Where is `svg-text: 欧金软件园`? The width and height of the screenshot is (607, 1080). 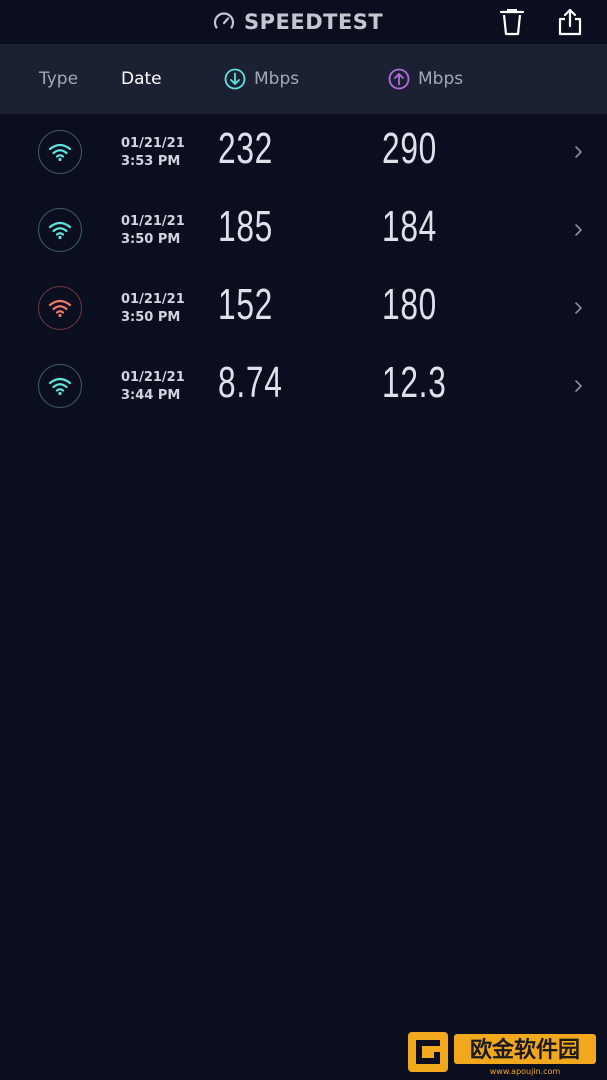
svg-text: 欧金软件园 is located at coordinates (525, 1050).